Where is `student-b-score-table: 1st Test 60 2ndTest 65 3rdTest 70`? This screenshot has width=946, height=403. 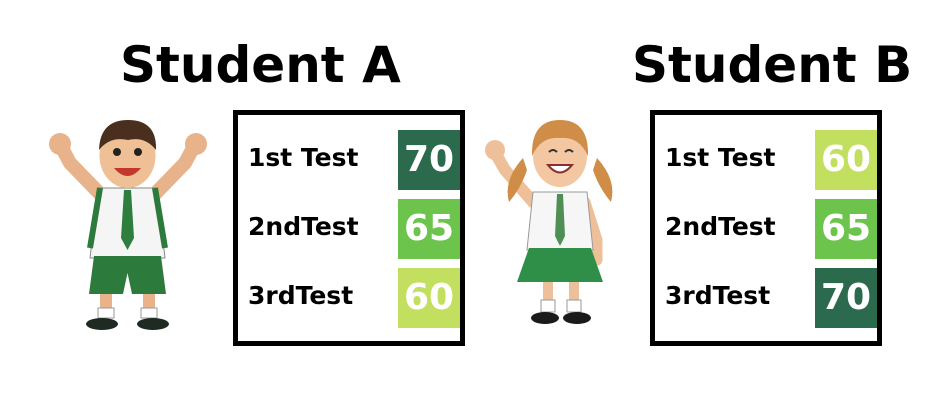
student-b-score-table: 1st Test 60 2ndTest 65 3rdTest 70 is located at coordinates (766, 228).